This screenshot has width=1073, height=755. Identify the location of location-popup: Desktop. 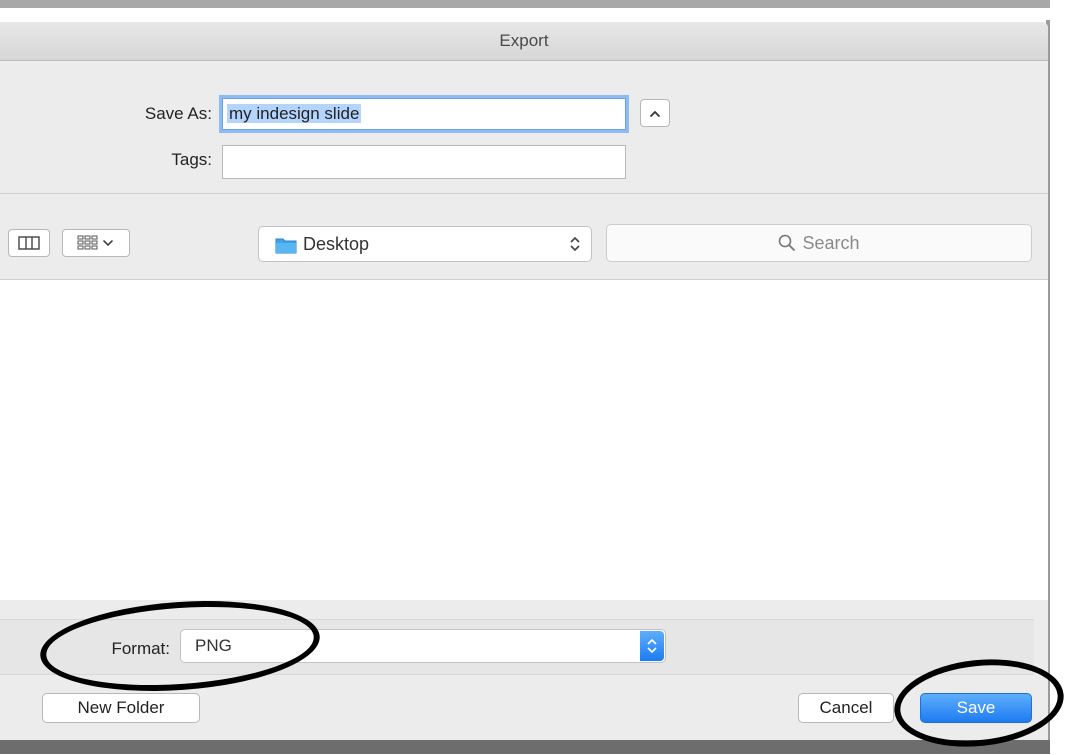
(425, 244).